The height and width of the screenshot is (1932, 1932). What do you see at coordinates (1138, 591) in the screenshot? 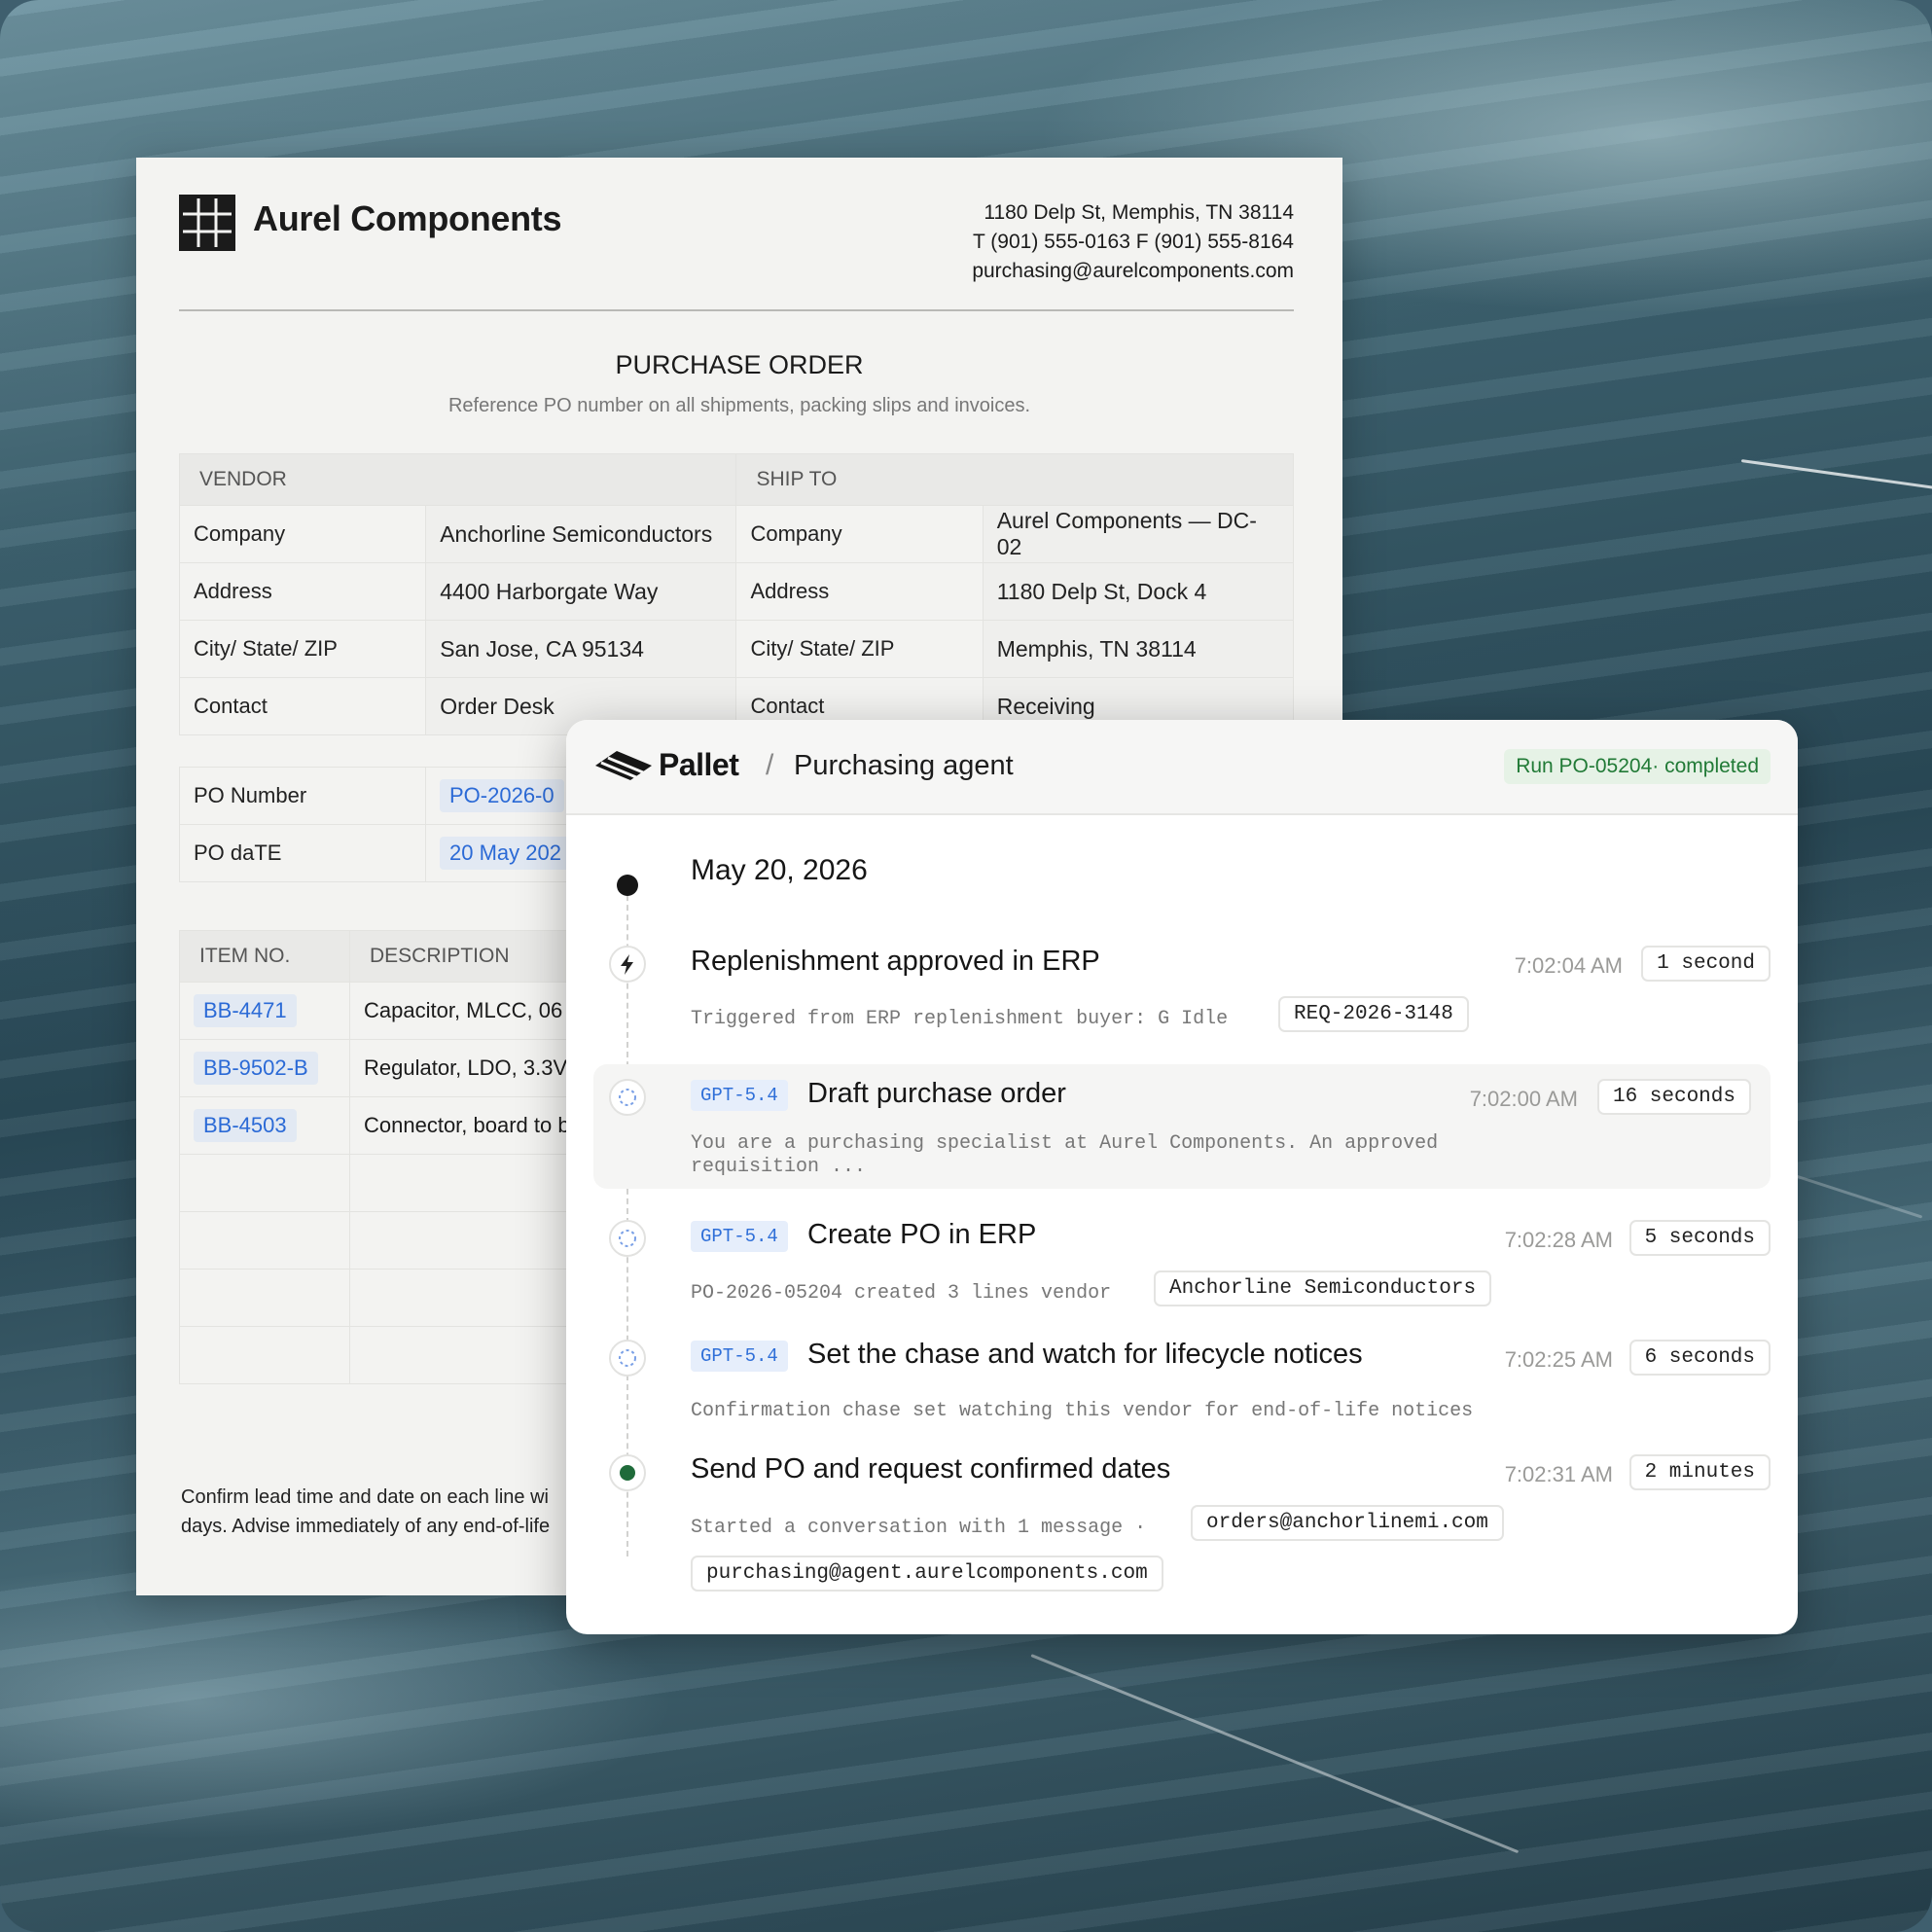
I see `ship-value: 1180 Delp St, Dock 4` at bounding box center [1138, 591].